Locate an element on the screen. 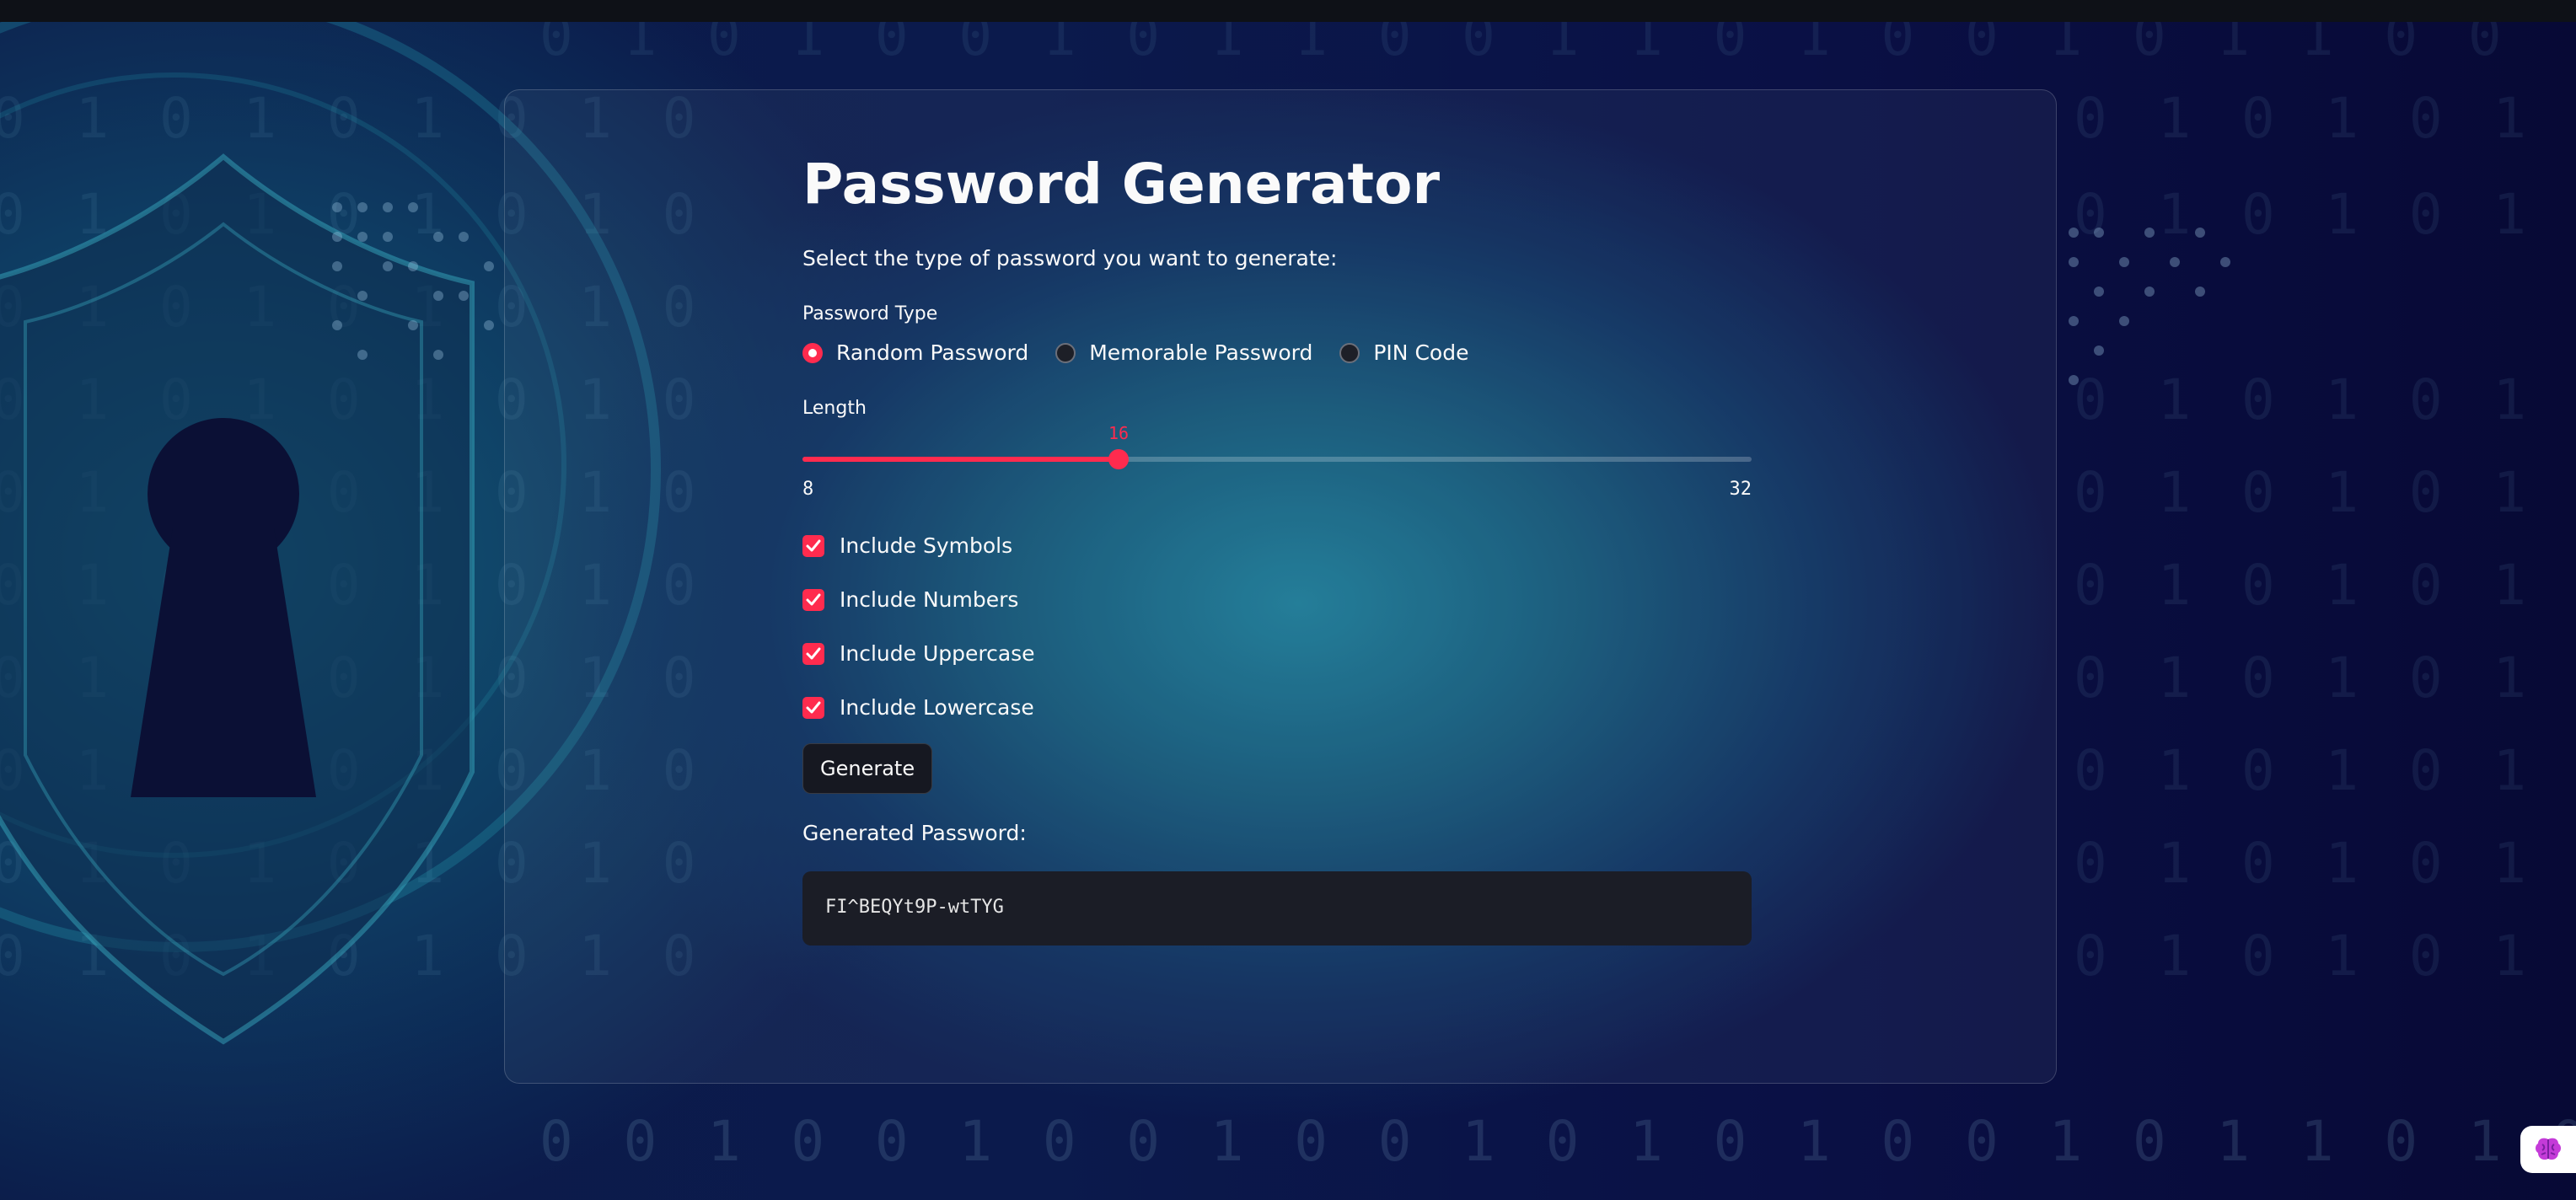  length-slider-min: 8 is located at coordinates (808, 489).